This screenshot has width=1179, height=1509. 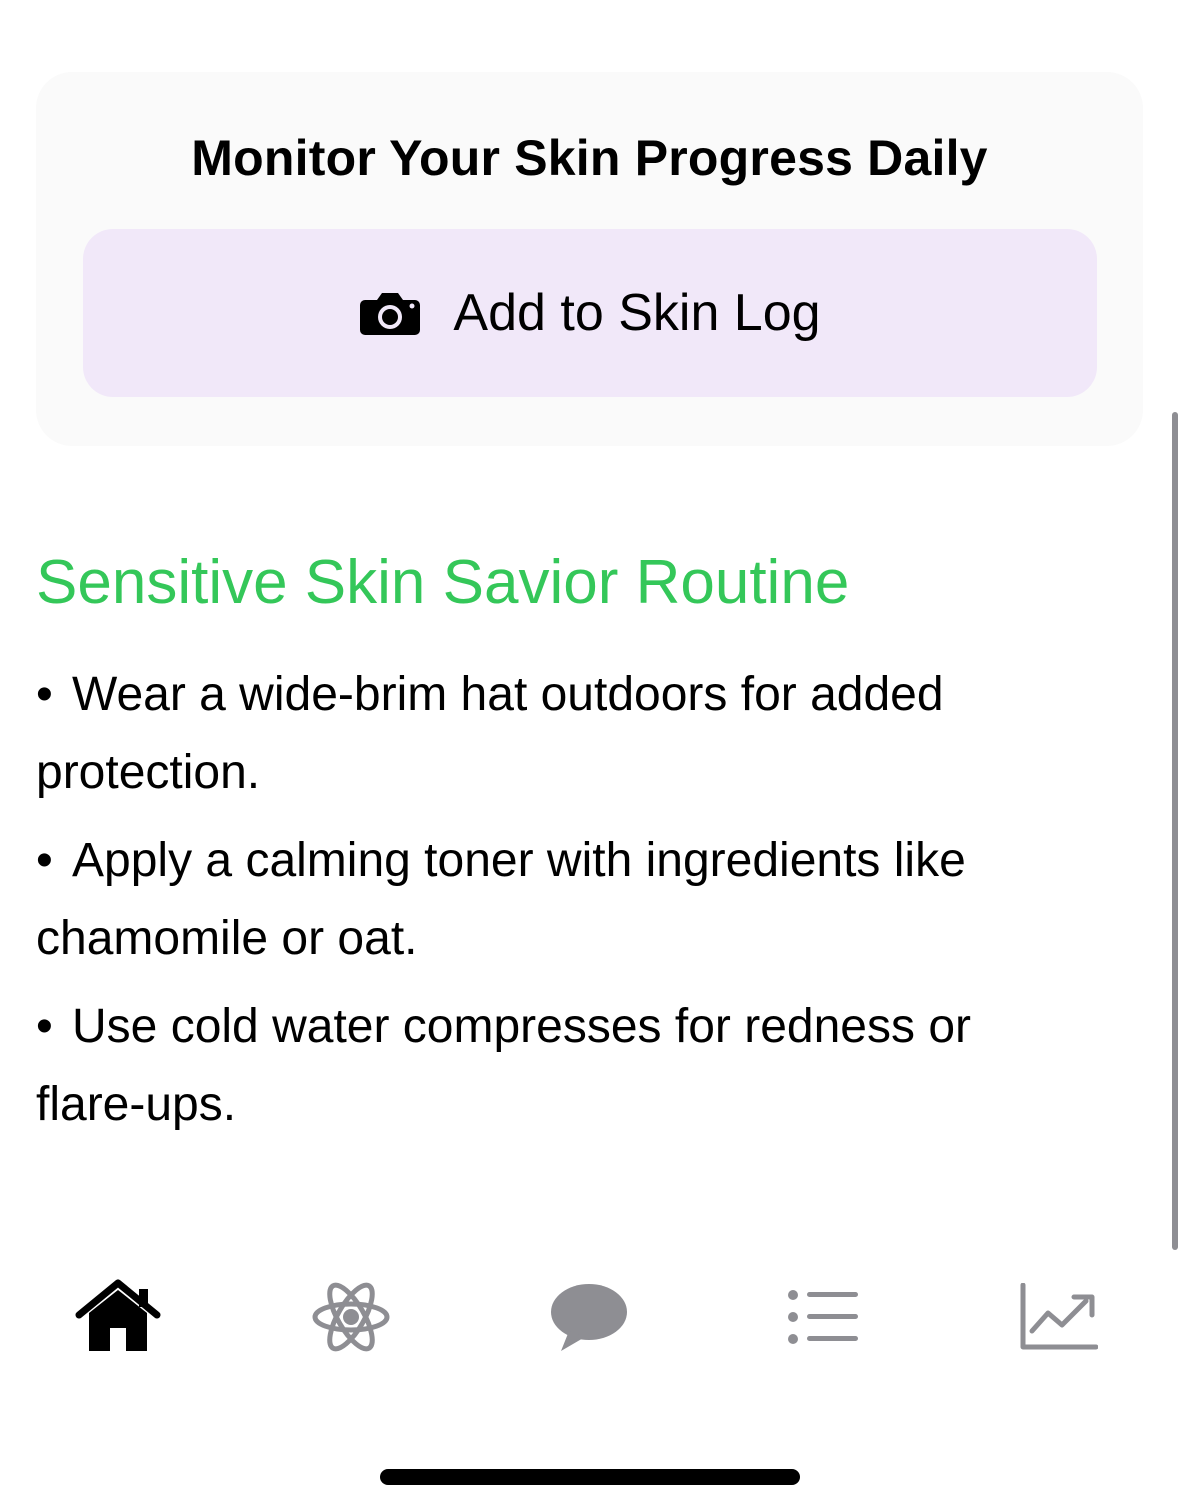 I want to click on chat-bubble-icon, so click(x=589, y=1317).